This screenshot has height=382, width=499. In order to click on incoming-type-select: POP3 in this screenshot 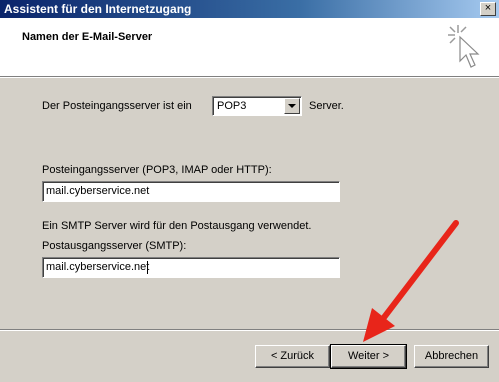, I will do `click(257, 106)`.